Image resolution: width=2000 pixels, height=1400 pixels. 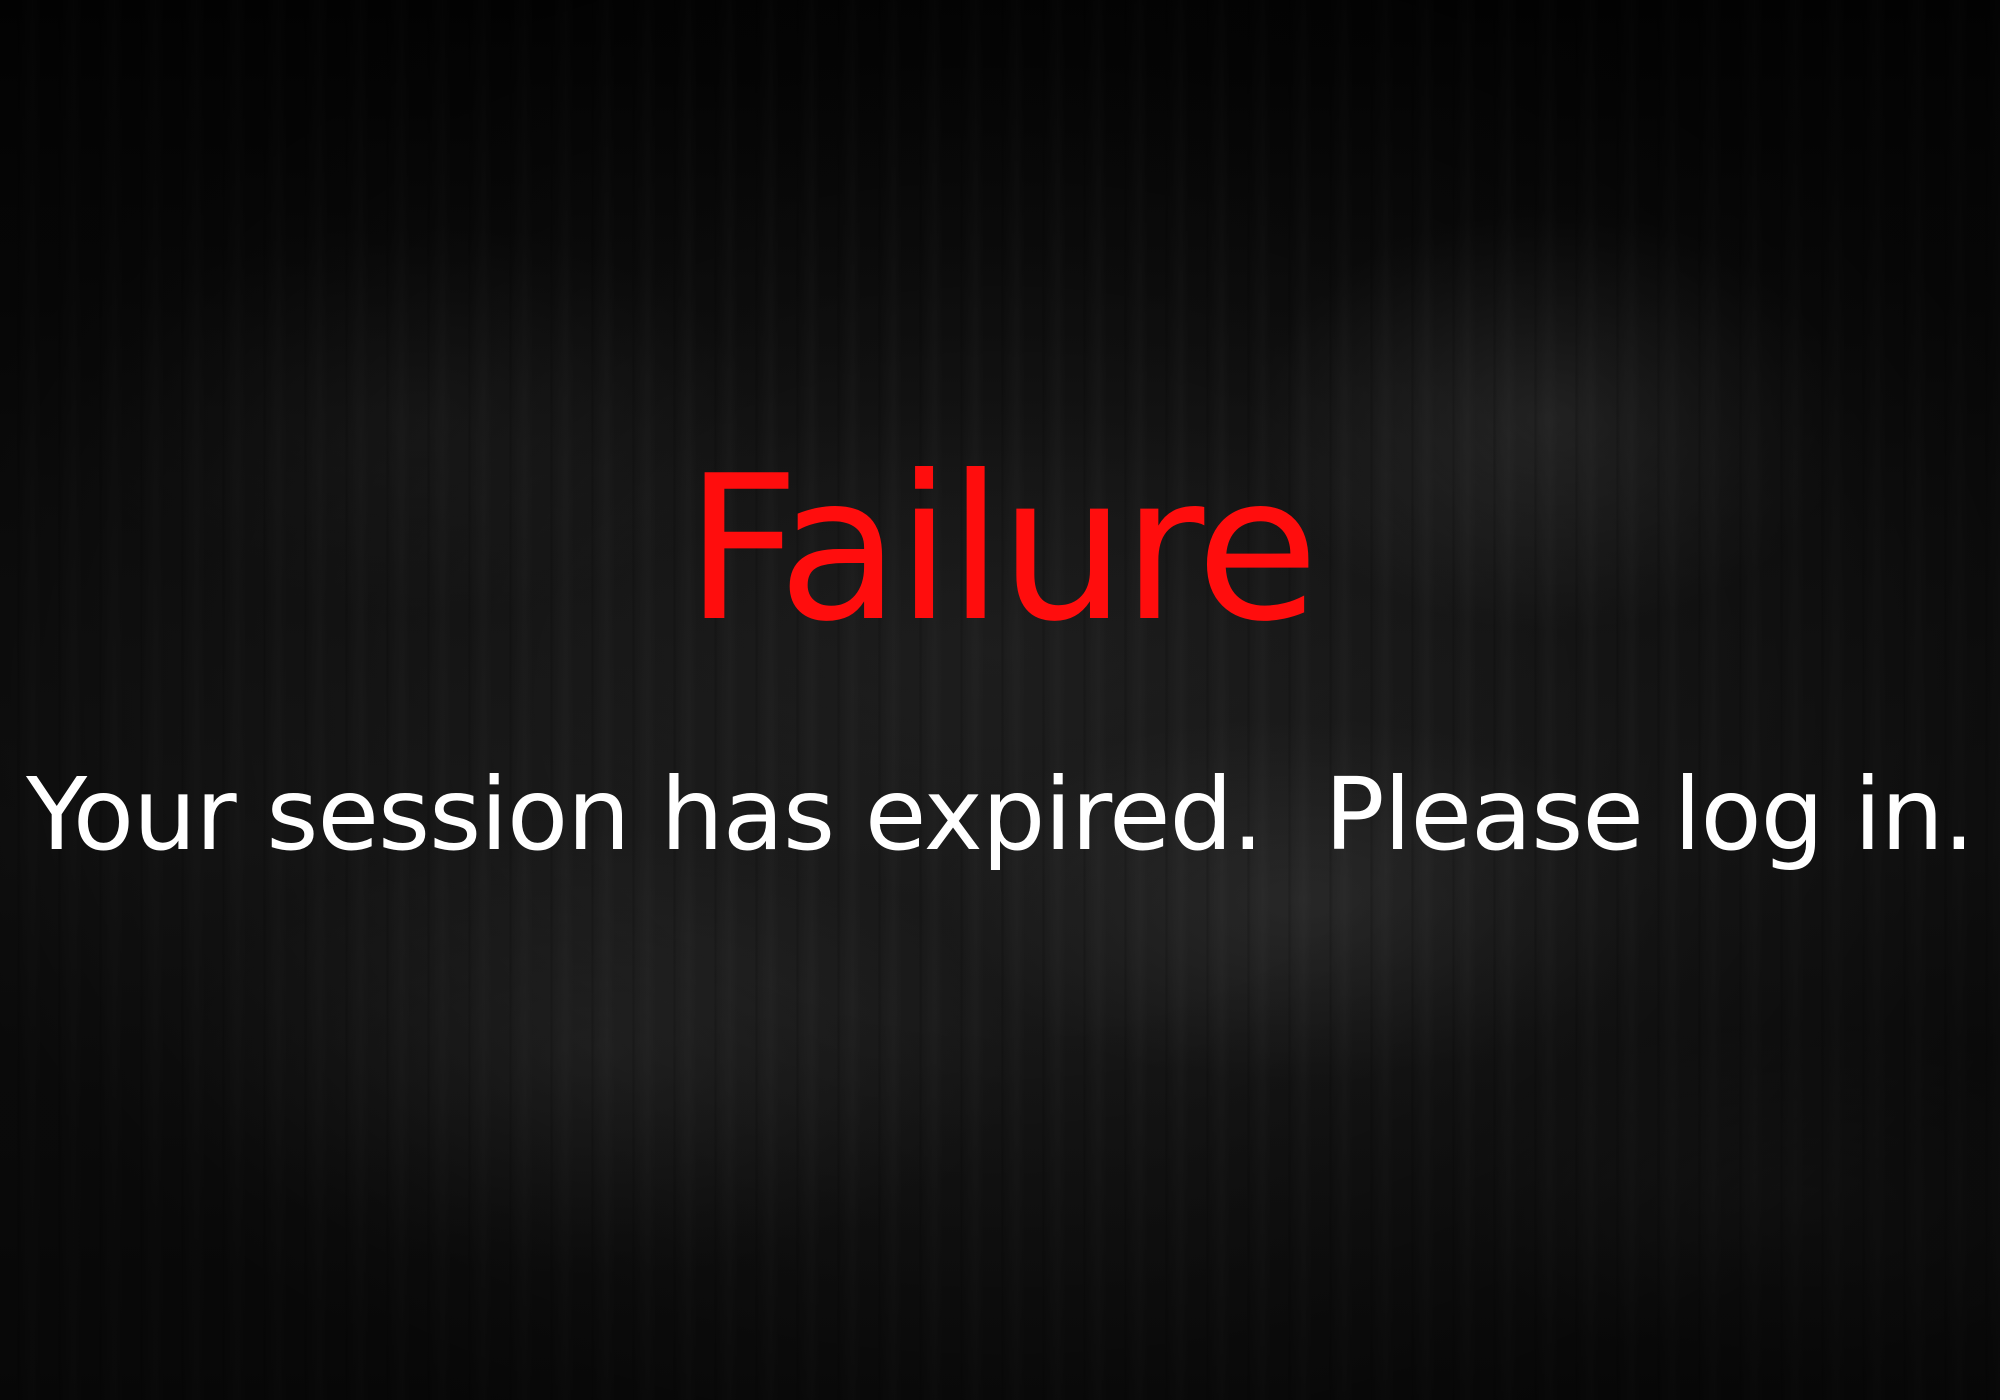 I want to click on error-message: Your session has expired. Please log in., so click(x=1000, y=814).